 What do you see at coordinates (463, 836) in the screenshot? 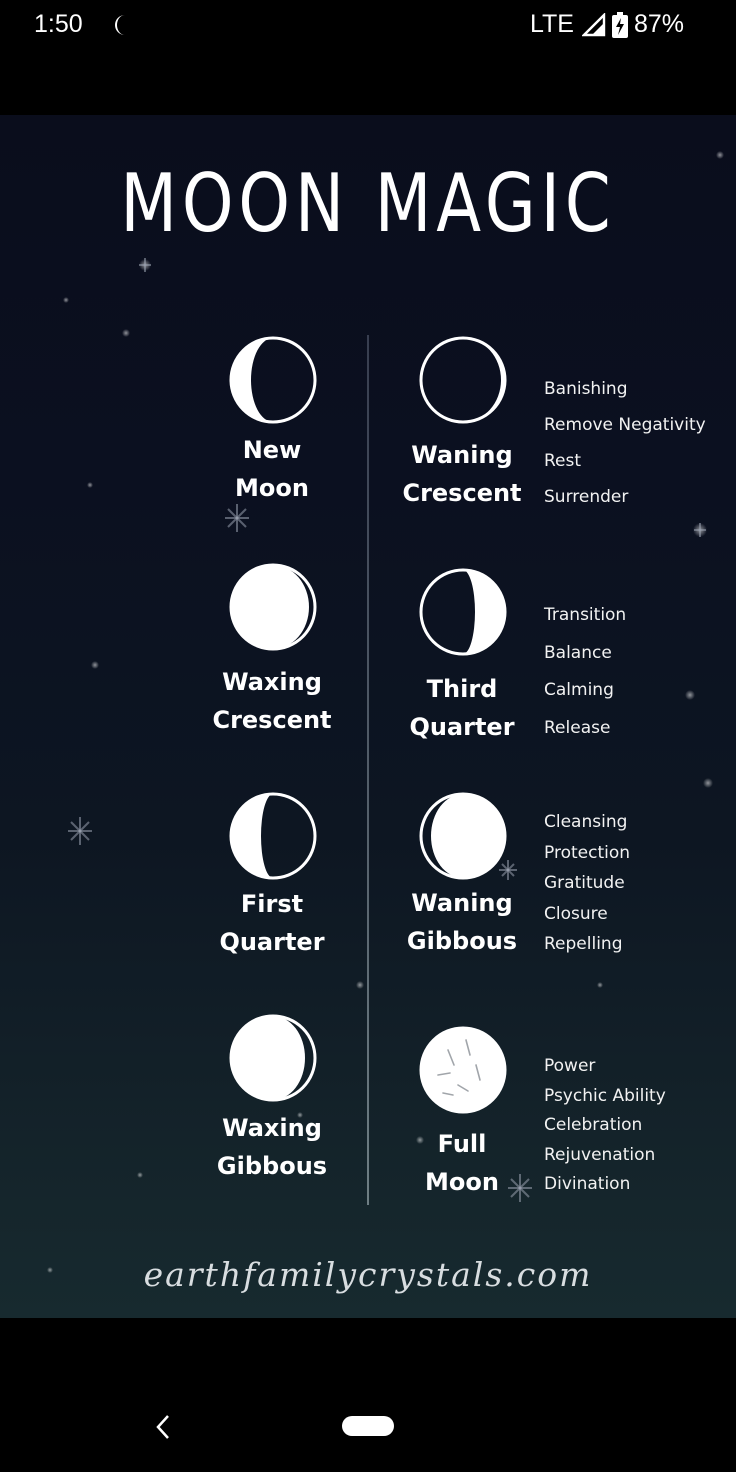
I see `waning-gibbous-icon` at bounding box center [463, 836].